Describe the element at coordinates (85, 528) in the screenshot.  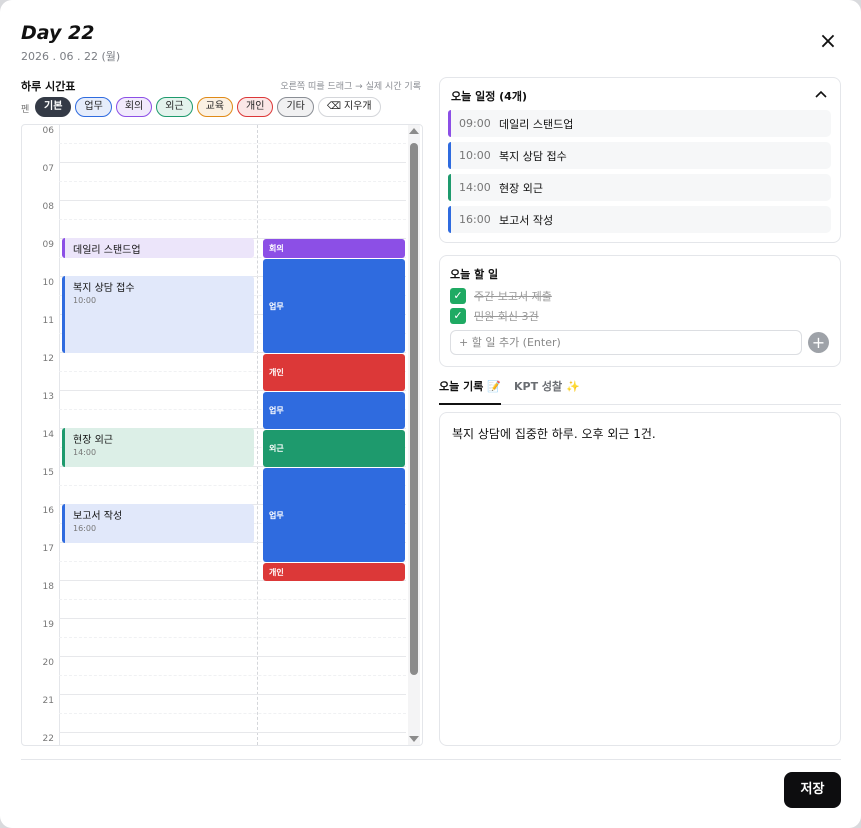
I see `planned-event-time: 16:00` at that location.